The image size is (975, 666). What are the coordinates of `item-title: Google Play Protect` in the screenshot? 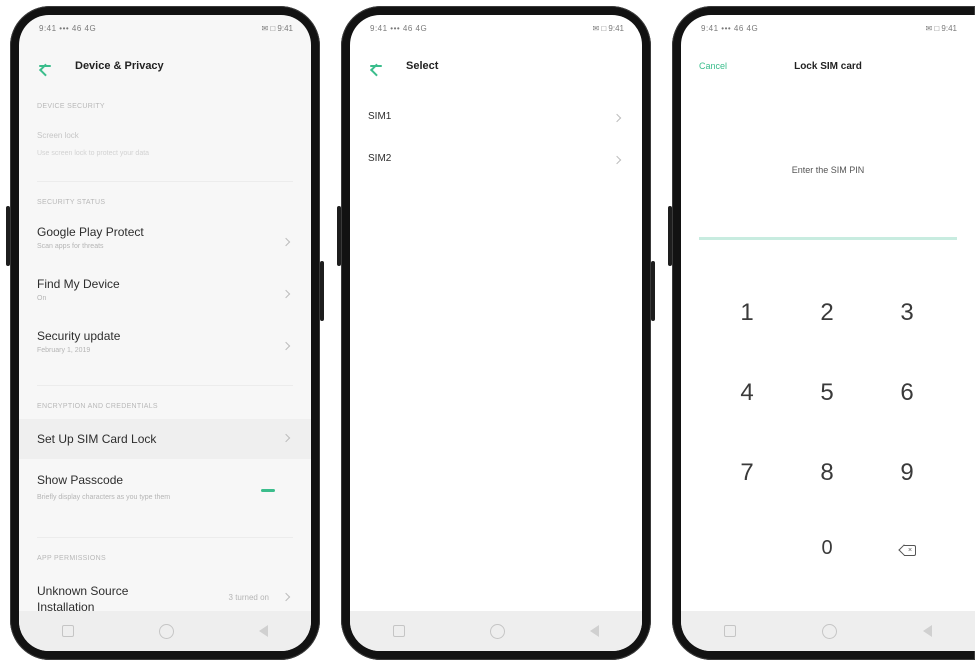 It's located at (90, 232).